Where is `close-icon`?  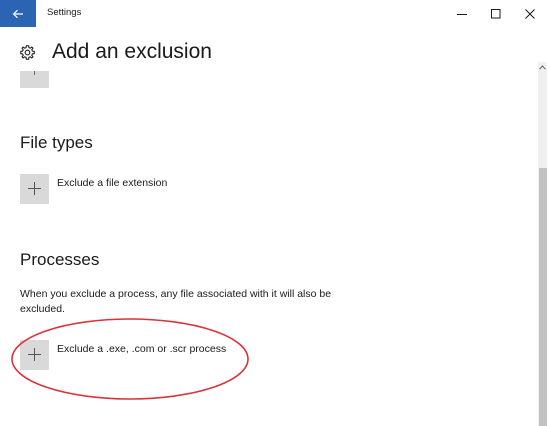 close-icon is located at coordinates (530, 13).